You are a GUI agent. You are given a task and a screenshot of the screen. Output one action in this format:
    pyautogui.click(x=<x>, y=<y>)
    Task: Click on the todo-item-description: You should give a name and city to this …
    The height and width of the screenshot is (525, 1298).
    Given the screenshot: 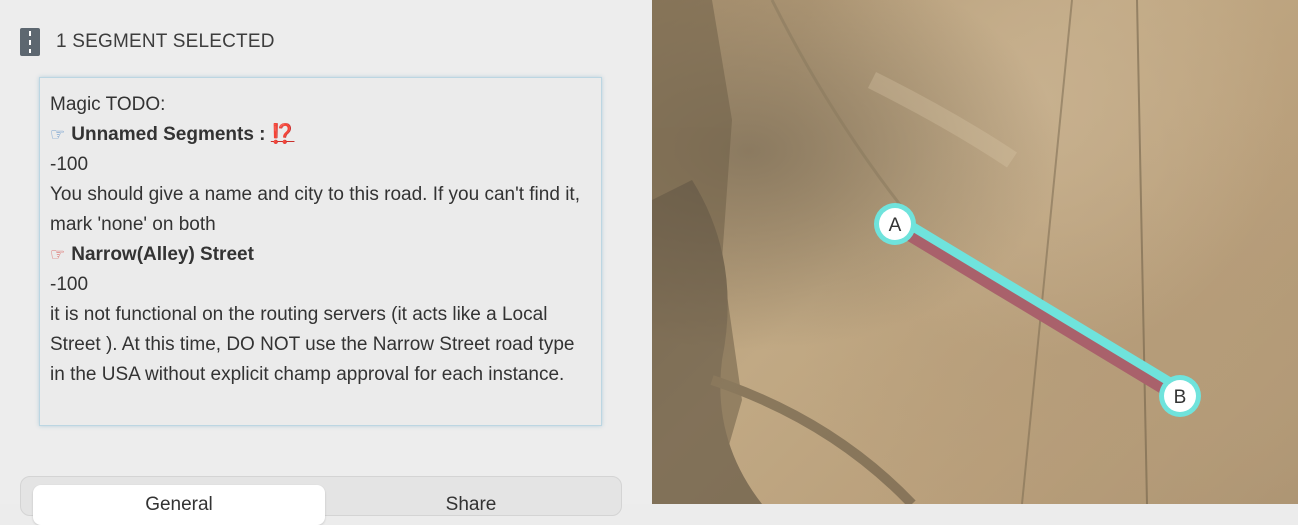 What is the action you would take?
    pyautogui.click(x=315, y=209)
    